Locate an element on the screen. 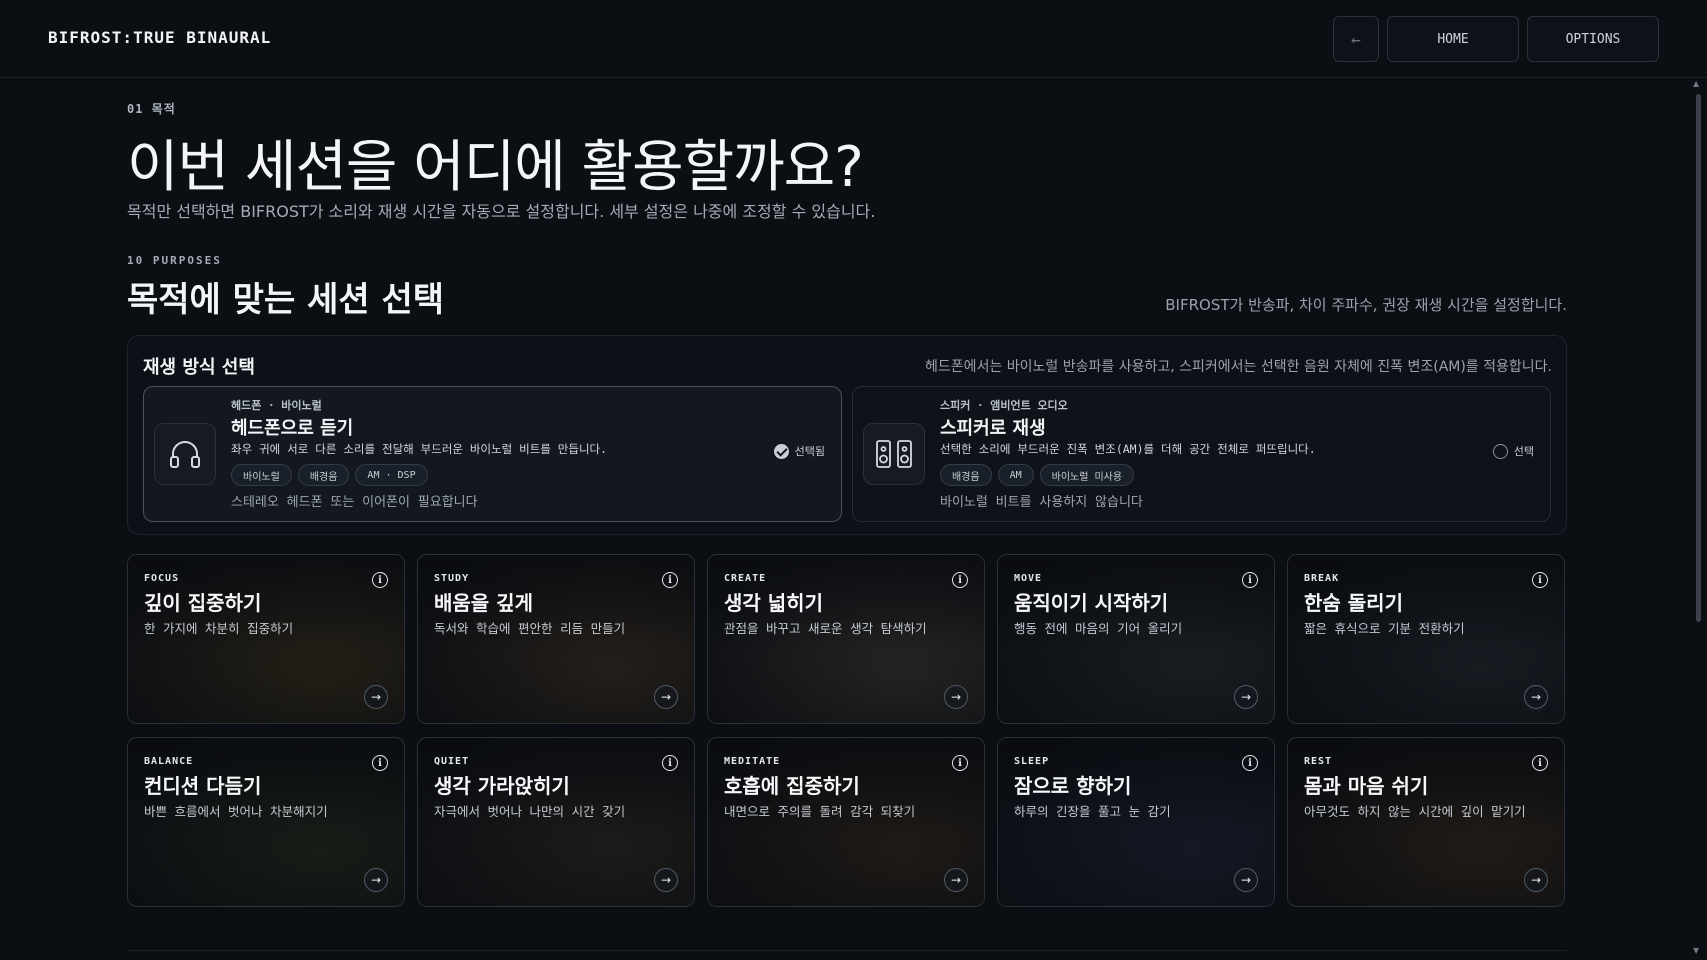  purpose-code: BALANCE is located at coordinates (169, 761).